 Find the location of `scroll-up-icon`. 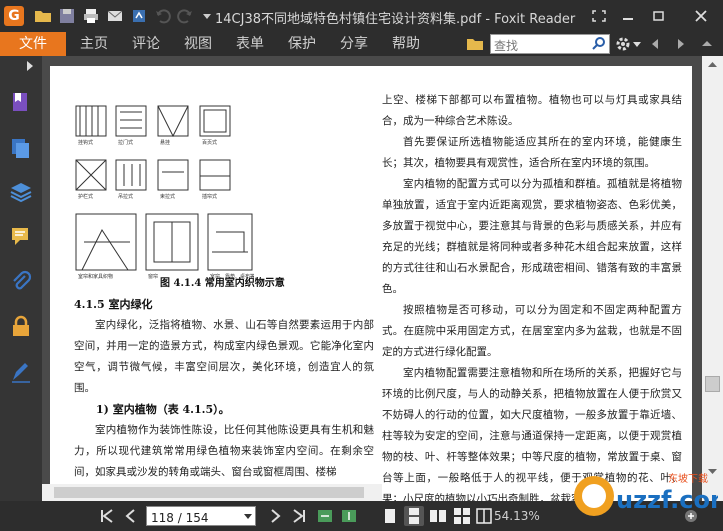

scroll-up-icon is located at coordinates (712, 64).